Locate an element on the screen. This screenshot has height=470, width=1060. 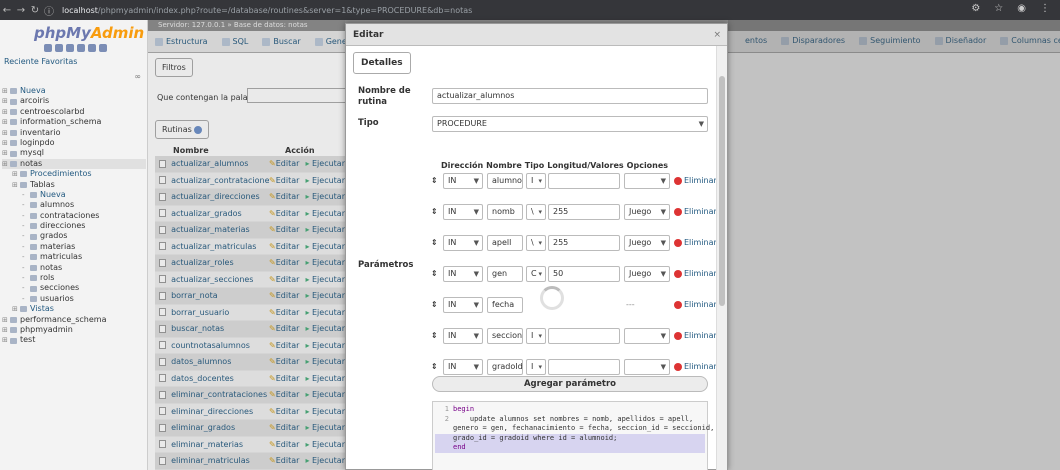
routine-name-input: actualizar_alumnos is located at coordinates (570, 96).